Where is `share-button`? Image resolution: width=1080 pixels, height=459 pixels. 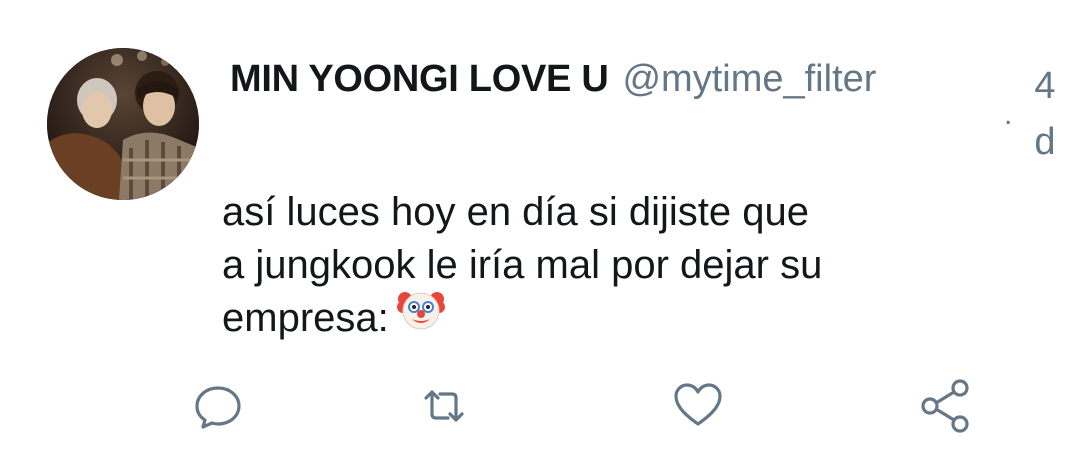
share-button is located at coordinates (946, 406).